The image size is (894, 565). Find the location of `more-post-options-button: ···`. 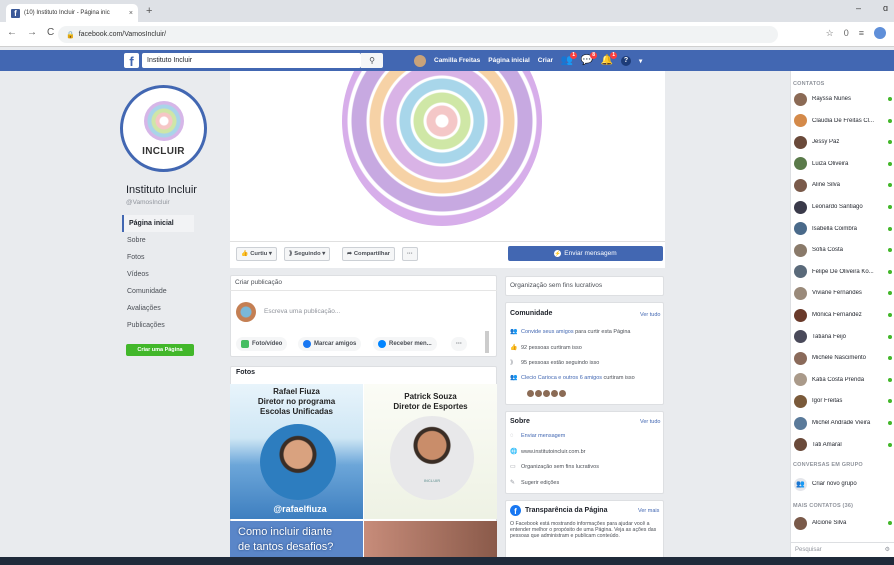

more-post-options-button: ··· is located at coordinates (459, 344).